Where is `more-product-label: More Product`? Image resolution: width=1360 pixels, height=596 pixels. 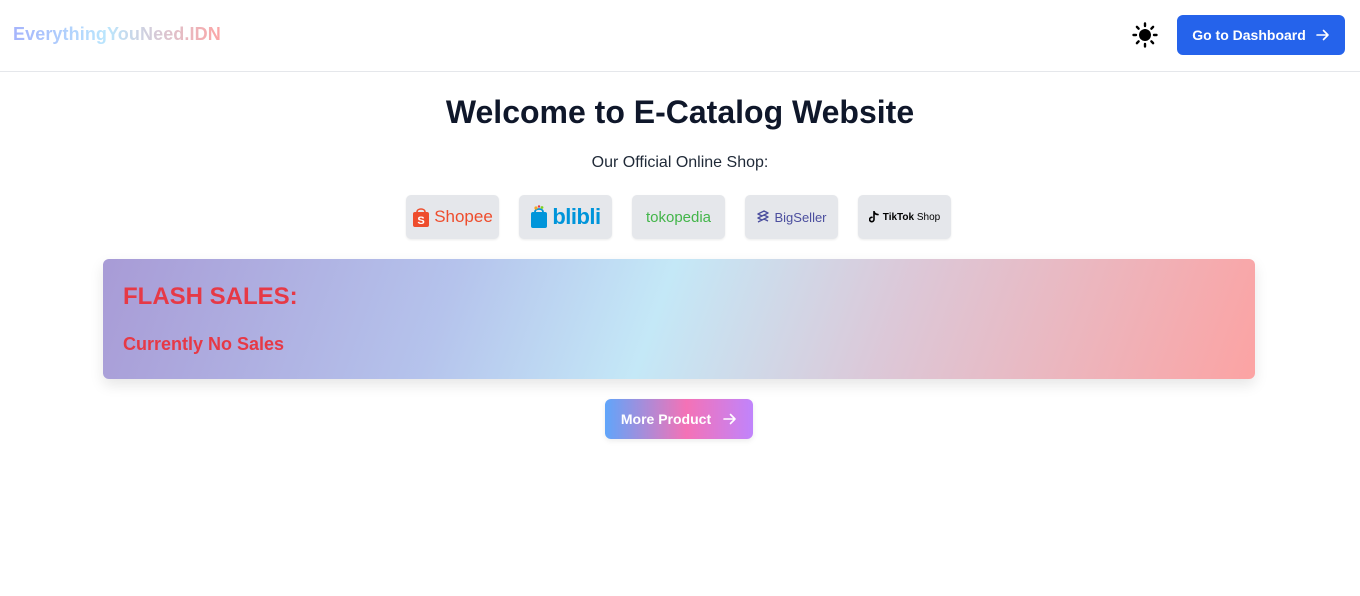
more-product-label: More Product is located at coordinates (666, 419).